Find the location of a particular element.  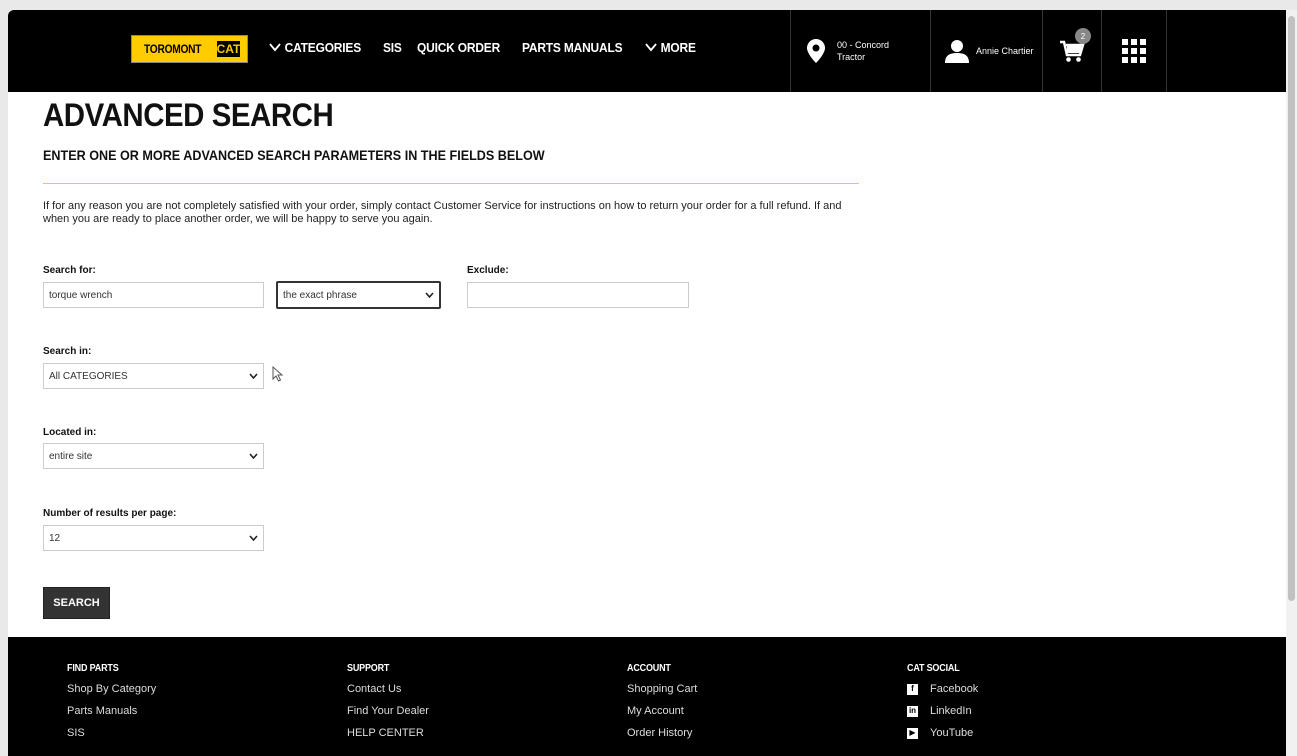

map-pin-icon is located at coordinates (816, 51).